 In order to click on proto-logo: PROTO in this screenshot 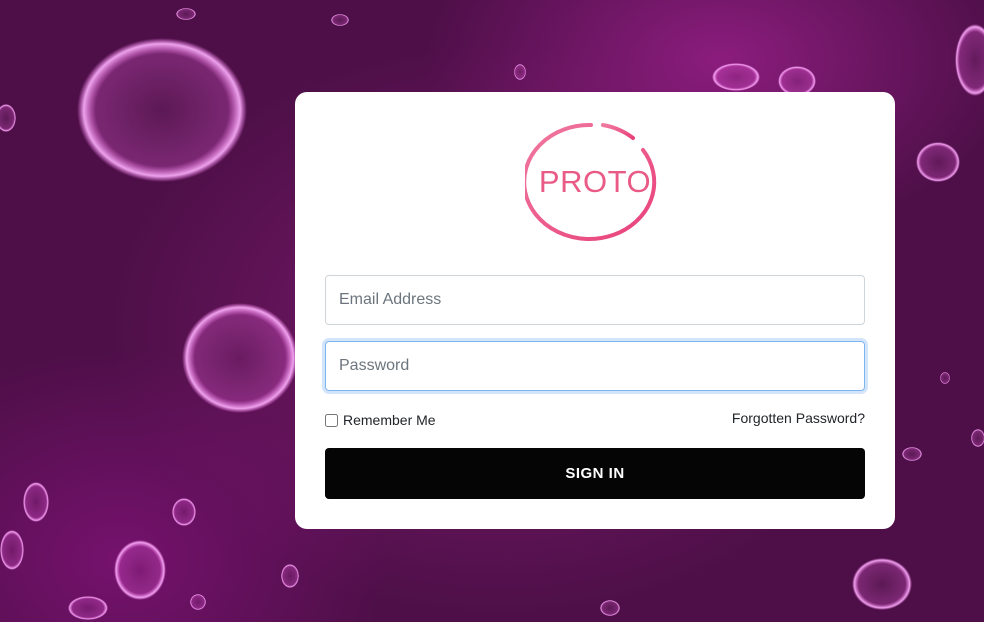, I will do `click(593, 182)`.